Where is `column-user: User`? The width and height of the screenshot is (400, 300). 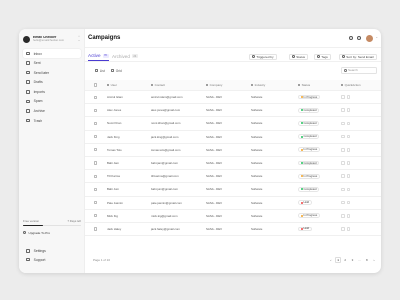
column-user: User is located at coordinates (112, 85).